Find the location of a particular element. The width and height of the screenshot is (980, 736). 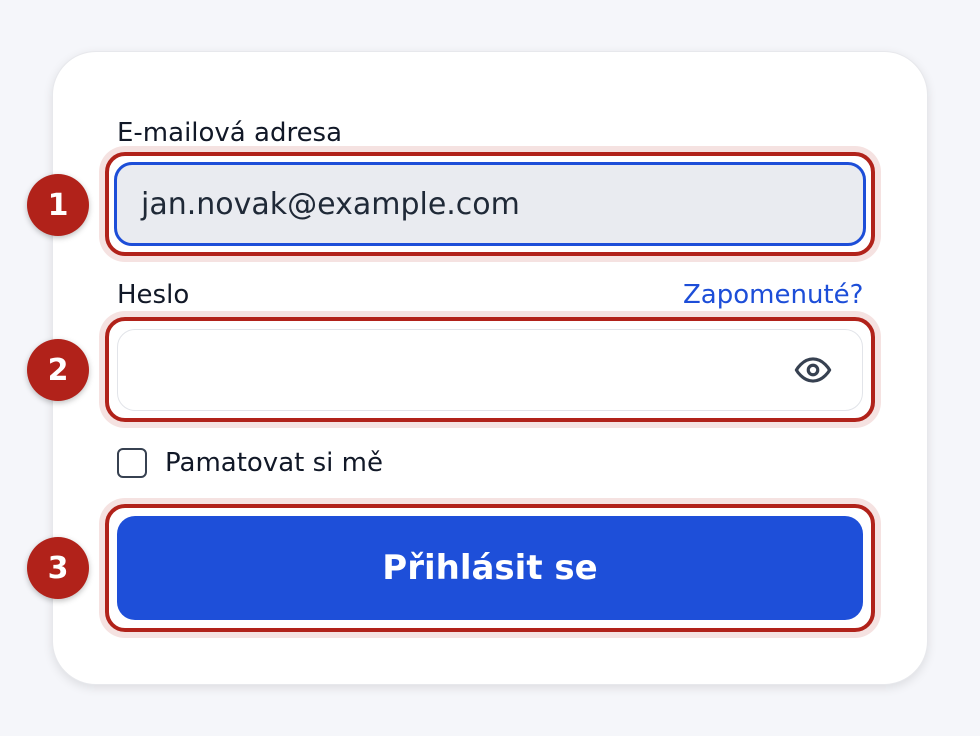

password-label: Heslo is located at coordinates (153, 295).